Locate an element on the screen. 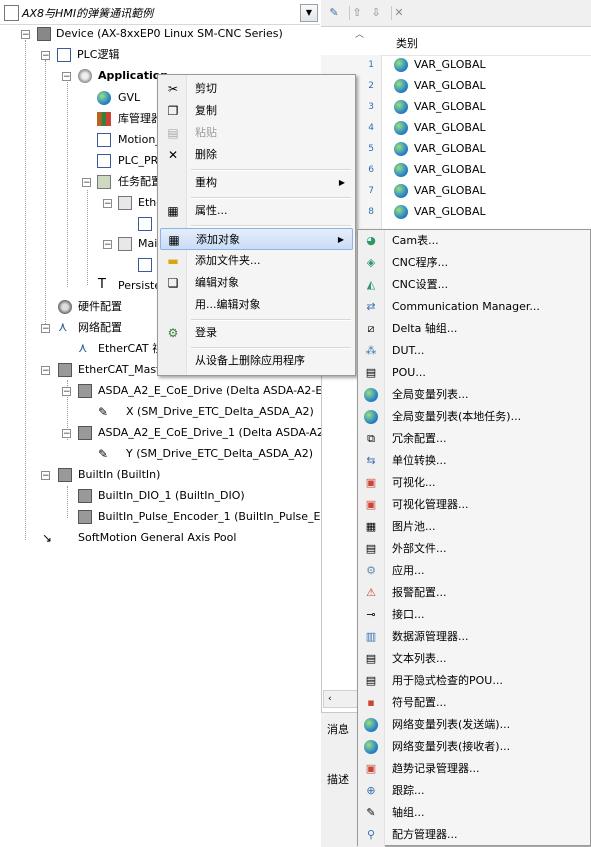  tree-row-gvl: GVL is located at coordinates (80, 98).